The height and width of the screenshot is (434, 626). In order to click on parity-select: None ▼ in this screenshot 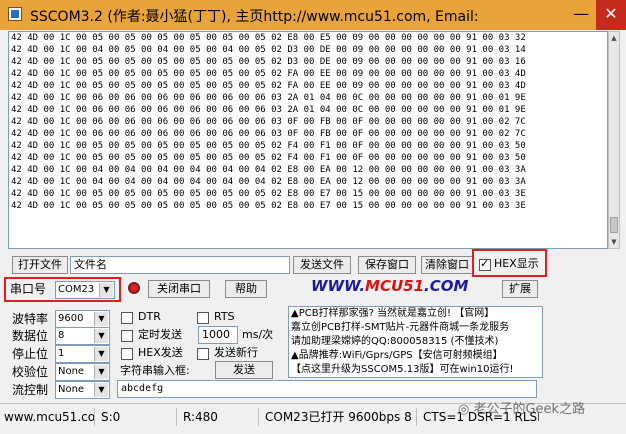, I will do `click(82, 372)`.